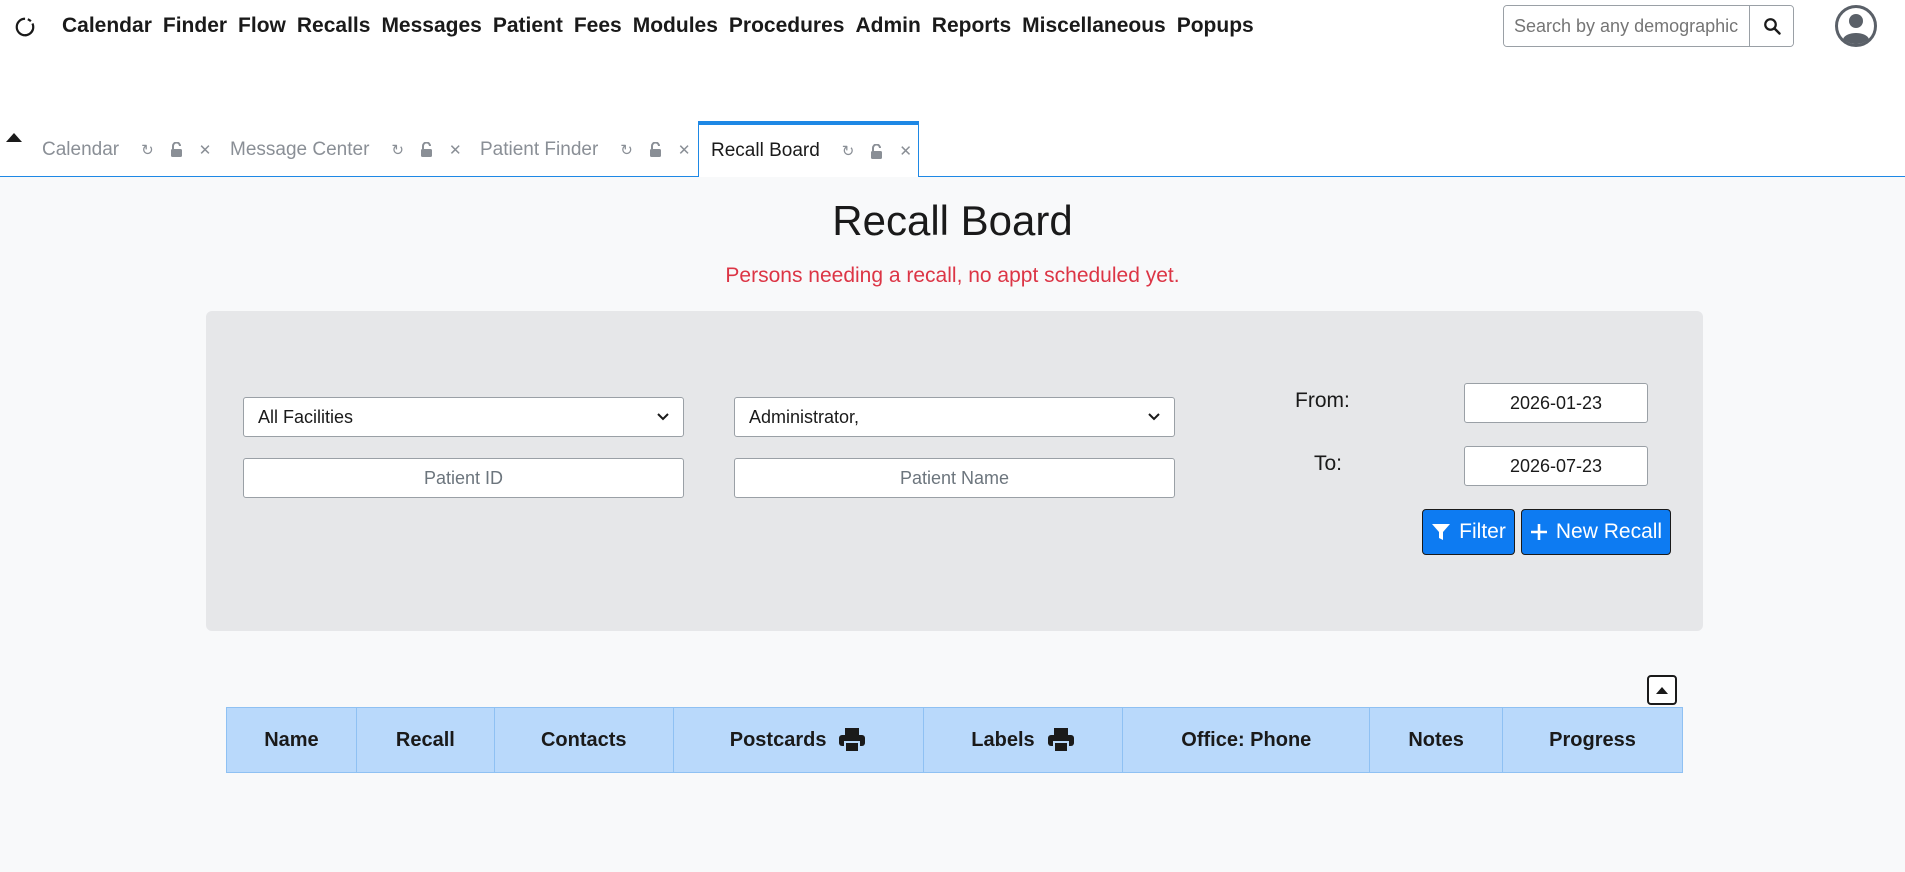 This screenshot has width=1905, height=872. Describe the element at coordinates (1328, 463) in the screenshot. I see `to-label: To:` at that location.